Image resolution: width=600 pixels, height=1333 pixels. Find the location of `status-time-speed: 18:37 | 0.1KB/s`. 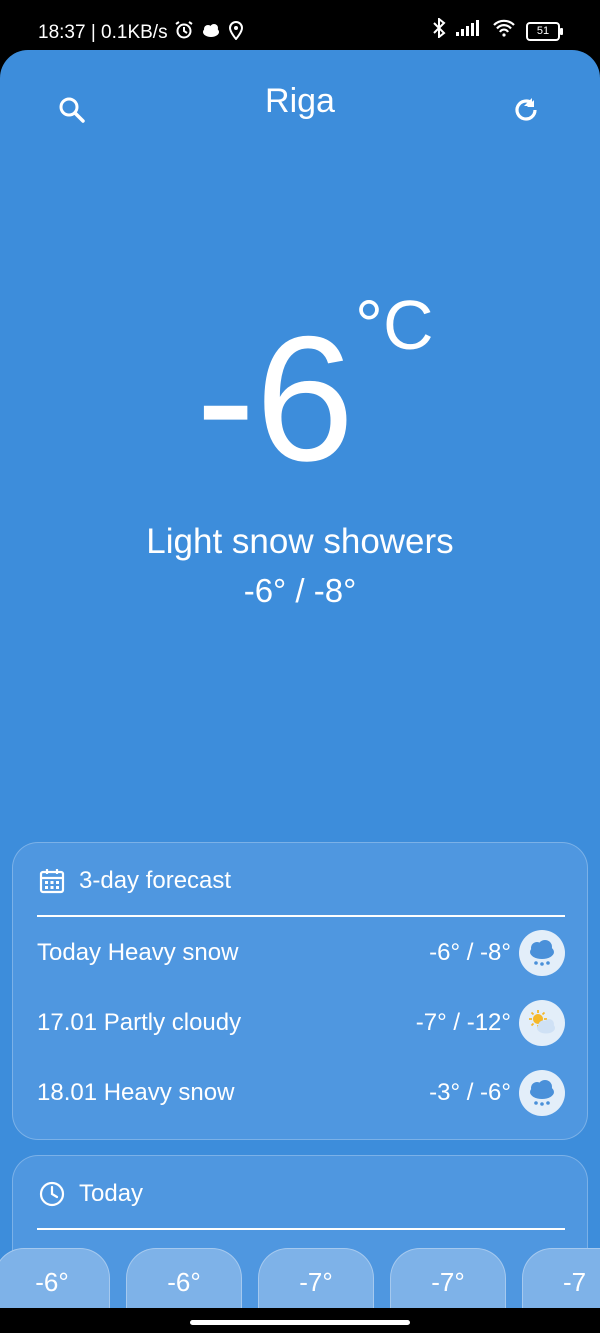

status-time-speed: 18:37 | 0.1KB/s is located at coordinates (103, 32).